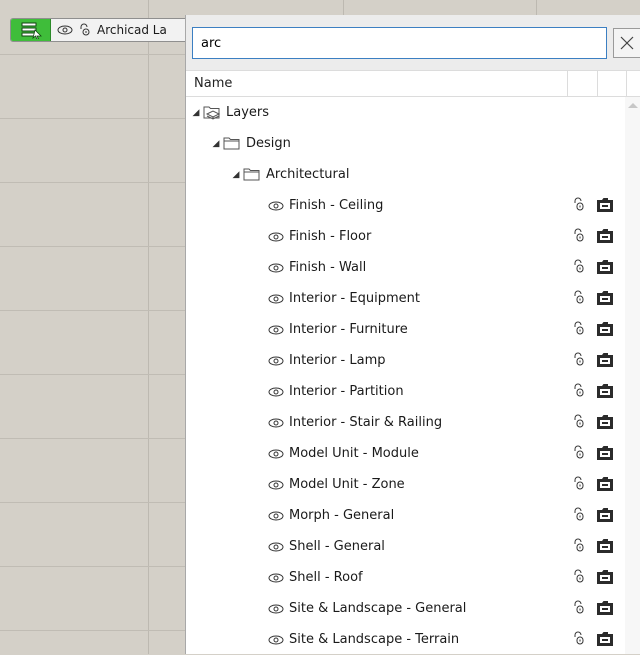 The height and width of the screenshot is (655, 640). What do you see at coordinates (406, 453) in the screenshot?
I see `layer-row: Model Unit - Module` at bounding box center [406, 453].